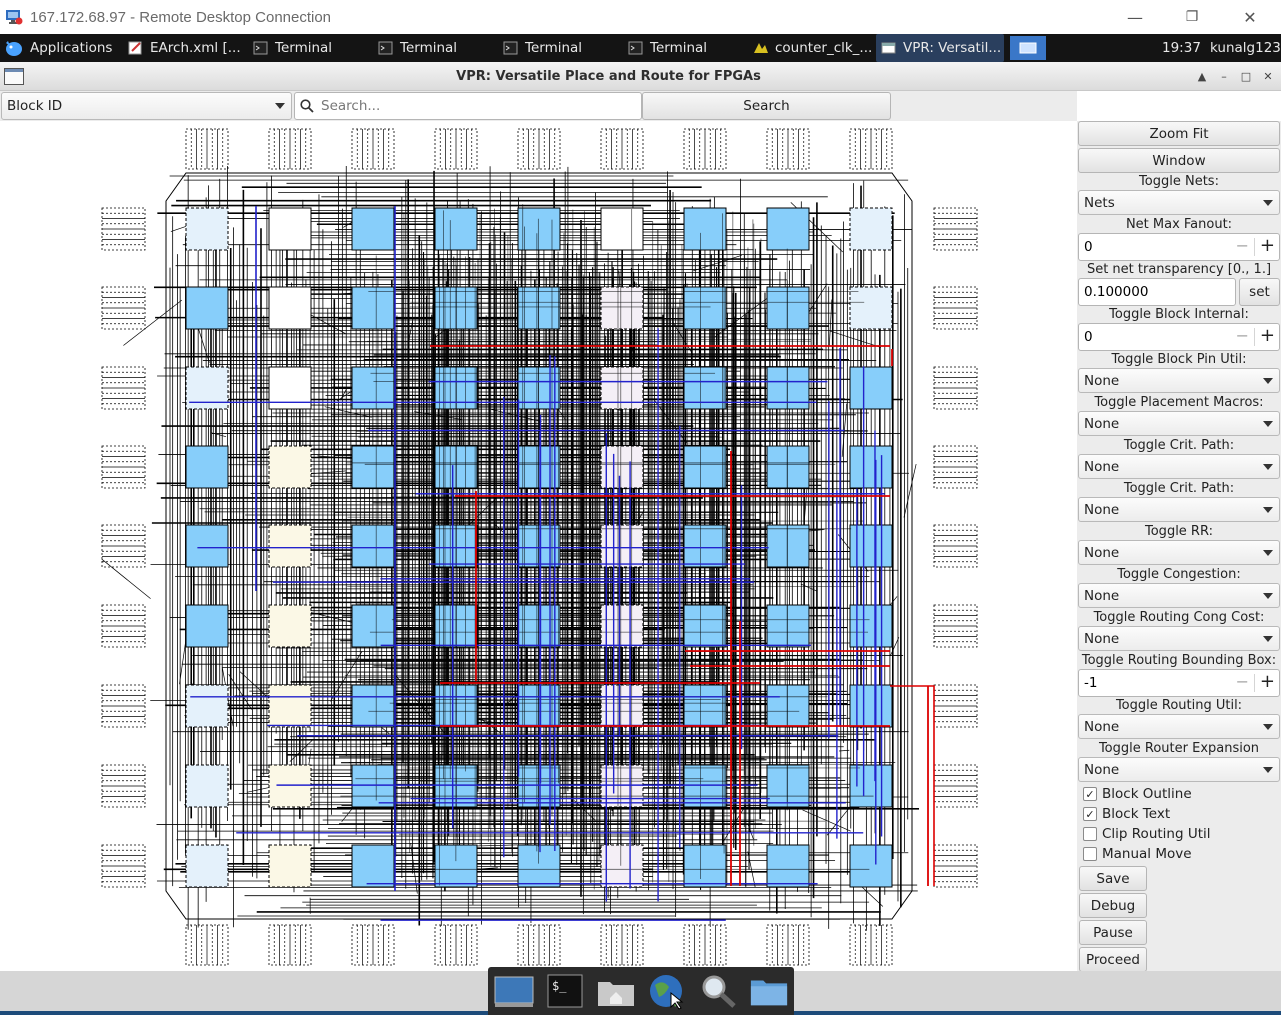 This screenshot has width=1281, height=1015. What do you see at coordinates (1113, 878) in the screenshot?
I see `save-button: Save` at bounding box center [1113, 878].